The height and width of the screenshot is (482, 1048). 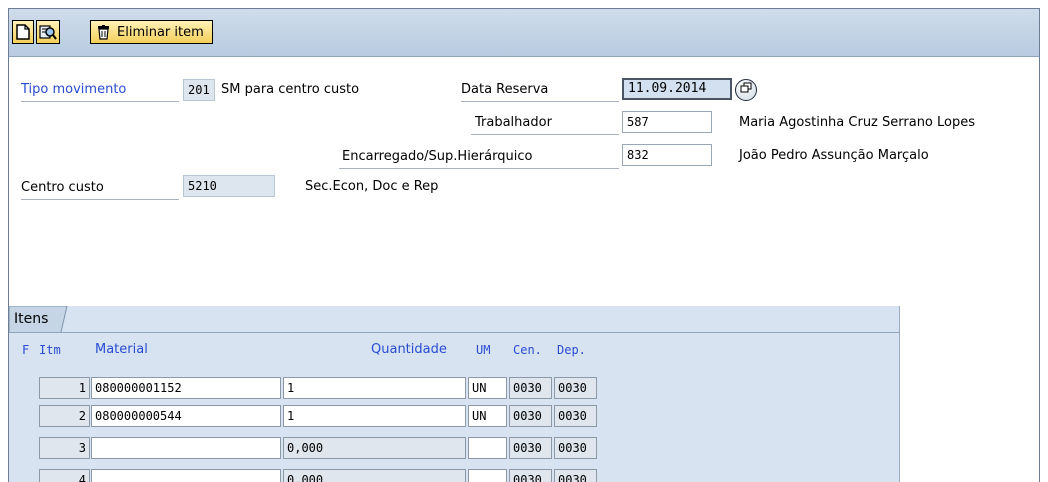 What do you see at coordinates (64, 416) in the screenshot?
I see `item-number-cell: 2` at bounding box center [64, 416].